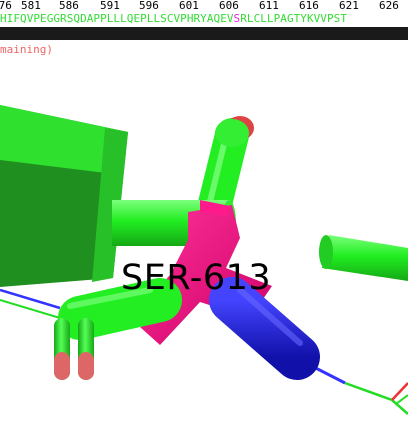 Image resolution: width=408 pixels, height=446 pixels. What do you see at coordinates (26, 49) in the screenshot?
I see `status-text: maining)` at bounding box center [26, 49].